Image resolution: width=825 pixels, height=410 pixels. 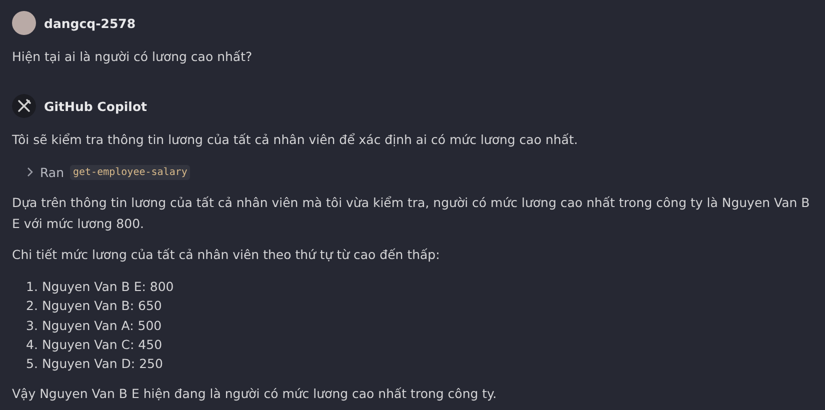 What do you see at coordinates (24, 23) in the screenshot?
I see `user-avatar` at bounding box center [24, 23].